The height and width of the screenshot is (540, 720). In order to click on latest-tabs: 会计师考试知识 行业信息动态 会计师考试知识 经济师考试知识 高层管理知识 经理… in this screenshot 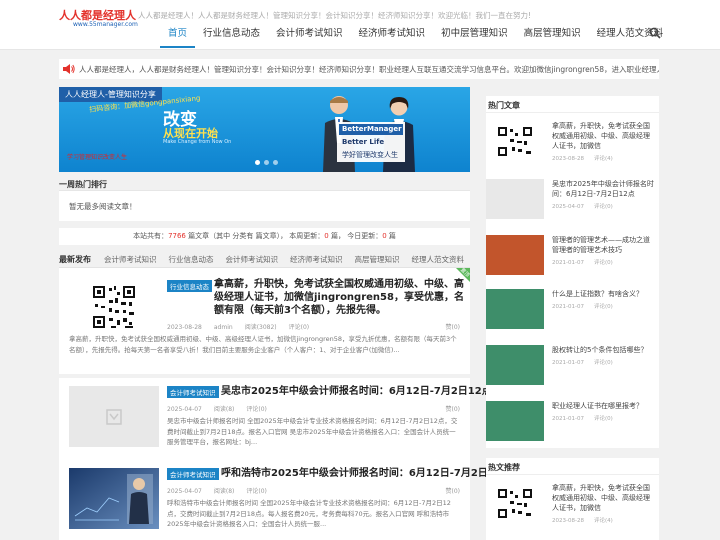, I will do `click(284, 259)`.